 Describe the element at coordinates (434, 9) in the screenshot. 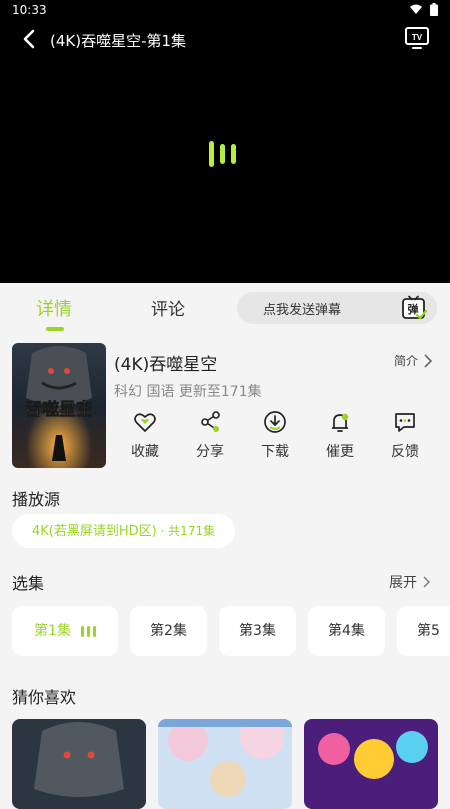

I see `battery-icon` at that location.